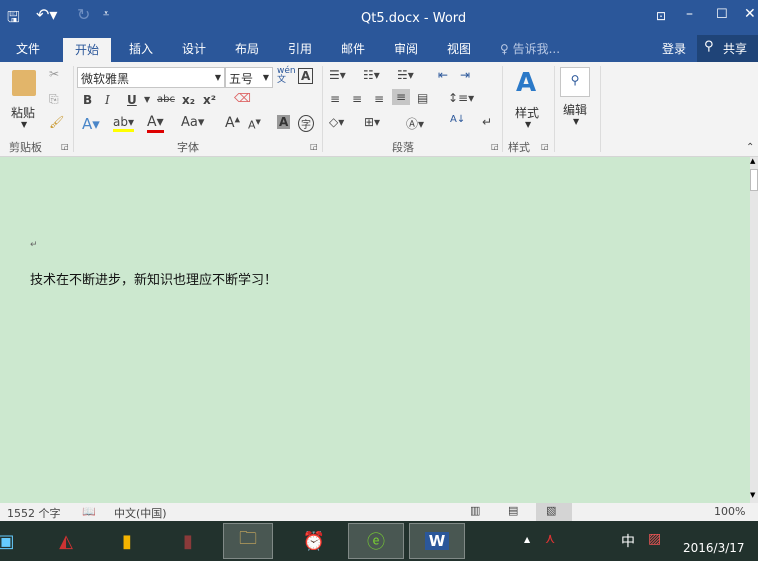  I want to click on styles-button: A 样式 ▼, so click(529, 101).